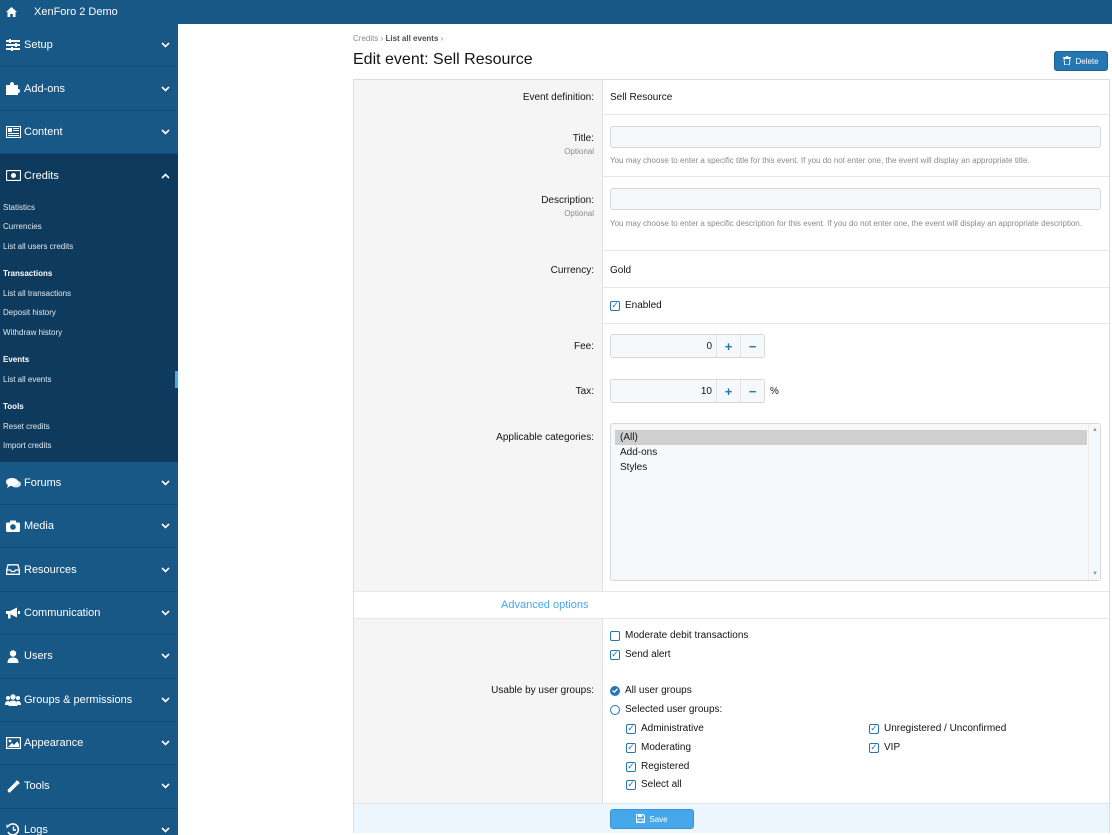 Image resolution: width=1112 pixels, height=835 pixels. Describe the element at coordinates (90, 227) in the screenshot. I see `sidebar-item-currencies: Currencies` at that location.